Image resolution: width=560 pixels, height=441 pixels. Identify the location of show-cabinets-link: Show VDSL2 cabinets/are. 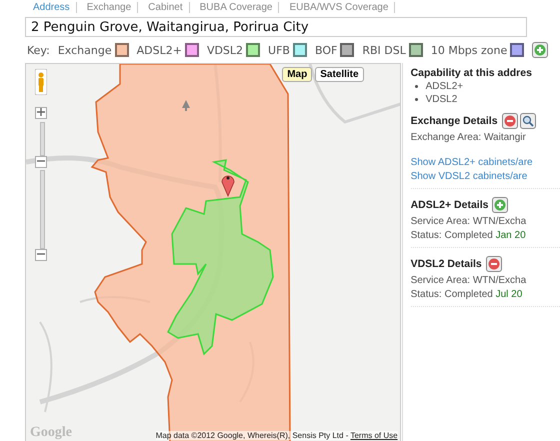
(485, 176).